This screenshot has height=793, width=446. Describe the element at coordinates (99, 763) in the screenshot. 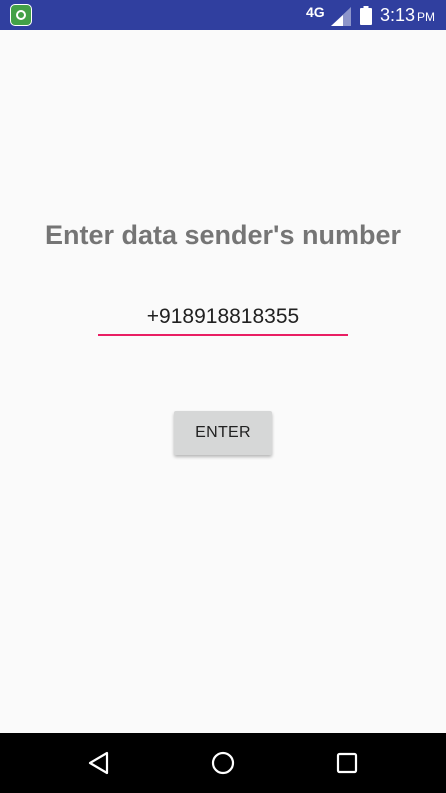

I see `back-triangle-icon` at that location.